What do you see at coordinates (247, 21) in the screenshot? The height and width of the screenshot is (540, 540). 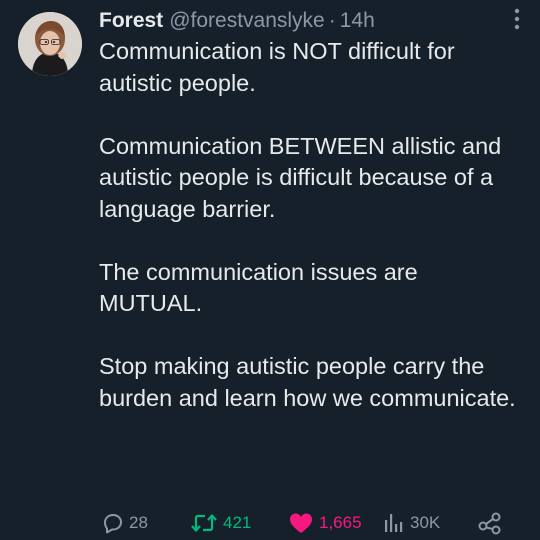 I see `author-handle: @forestvanslyke` at bounding box center [247, 21].